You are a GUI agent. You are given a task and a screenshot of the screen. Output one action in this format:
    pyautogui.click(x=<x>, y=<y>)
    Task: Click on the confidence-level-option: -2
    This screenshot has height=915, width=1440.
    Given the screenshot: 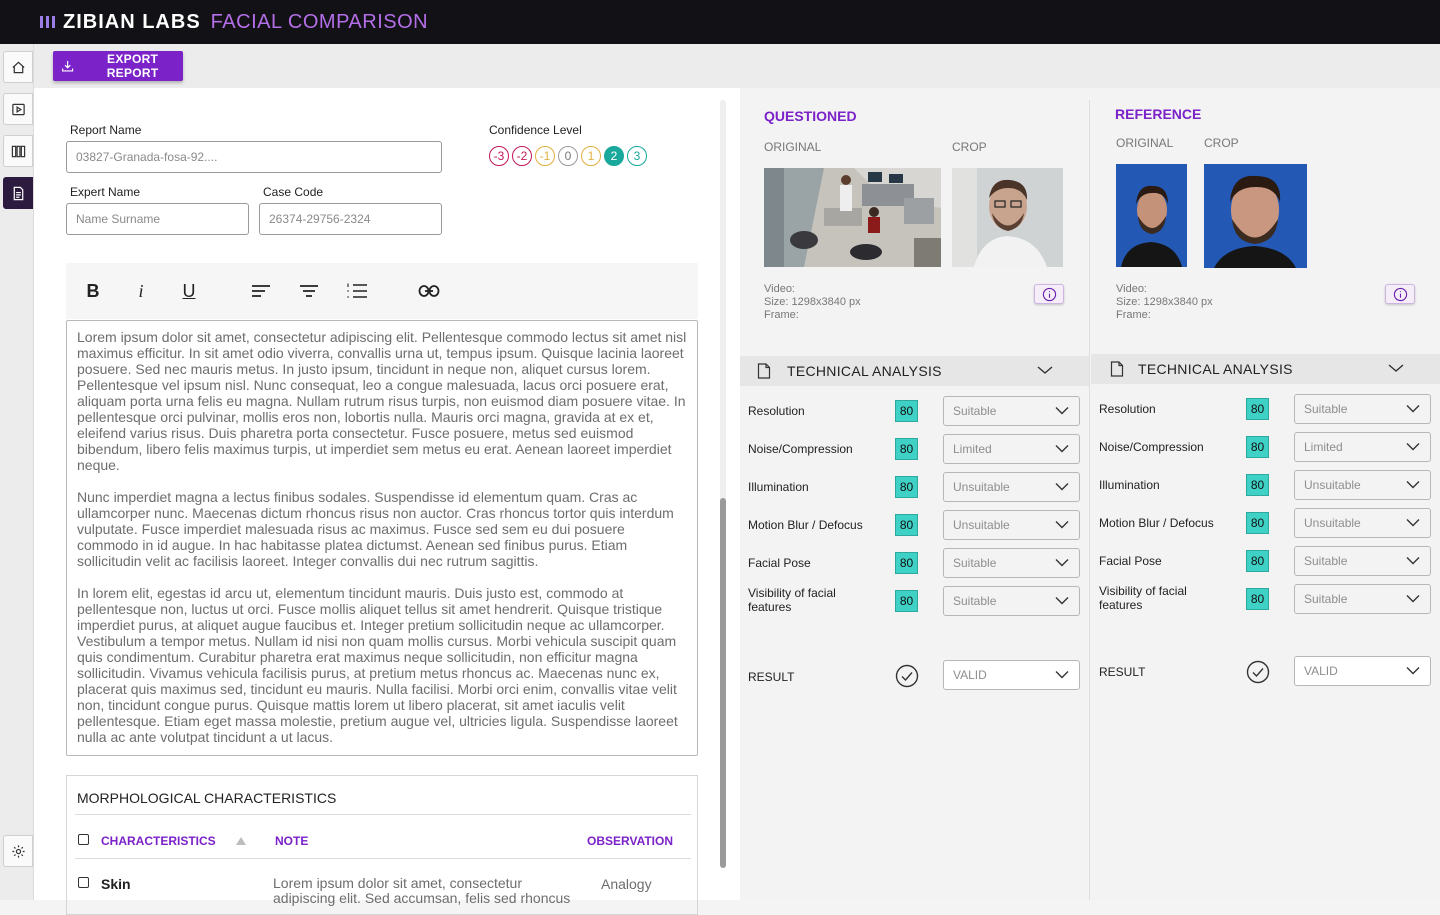 What is the action you would take?
    pyautogui.click(x=522, y=156)
    